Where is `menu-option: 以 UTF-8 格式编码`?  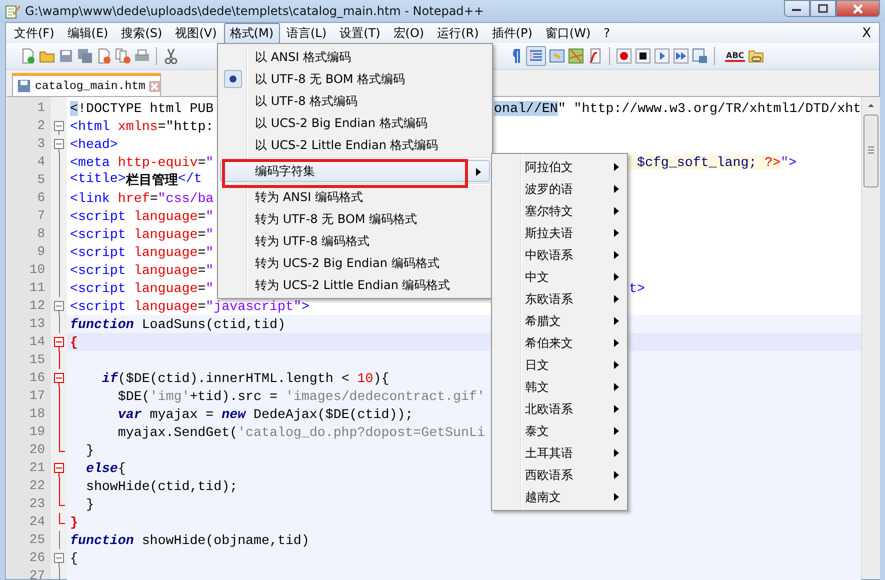
menu-option: 以 UTF-8 格式编码 is located at coordinates (355, 101).